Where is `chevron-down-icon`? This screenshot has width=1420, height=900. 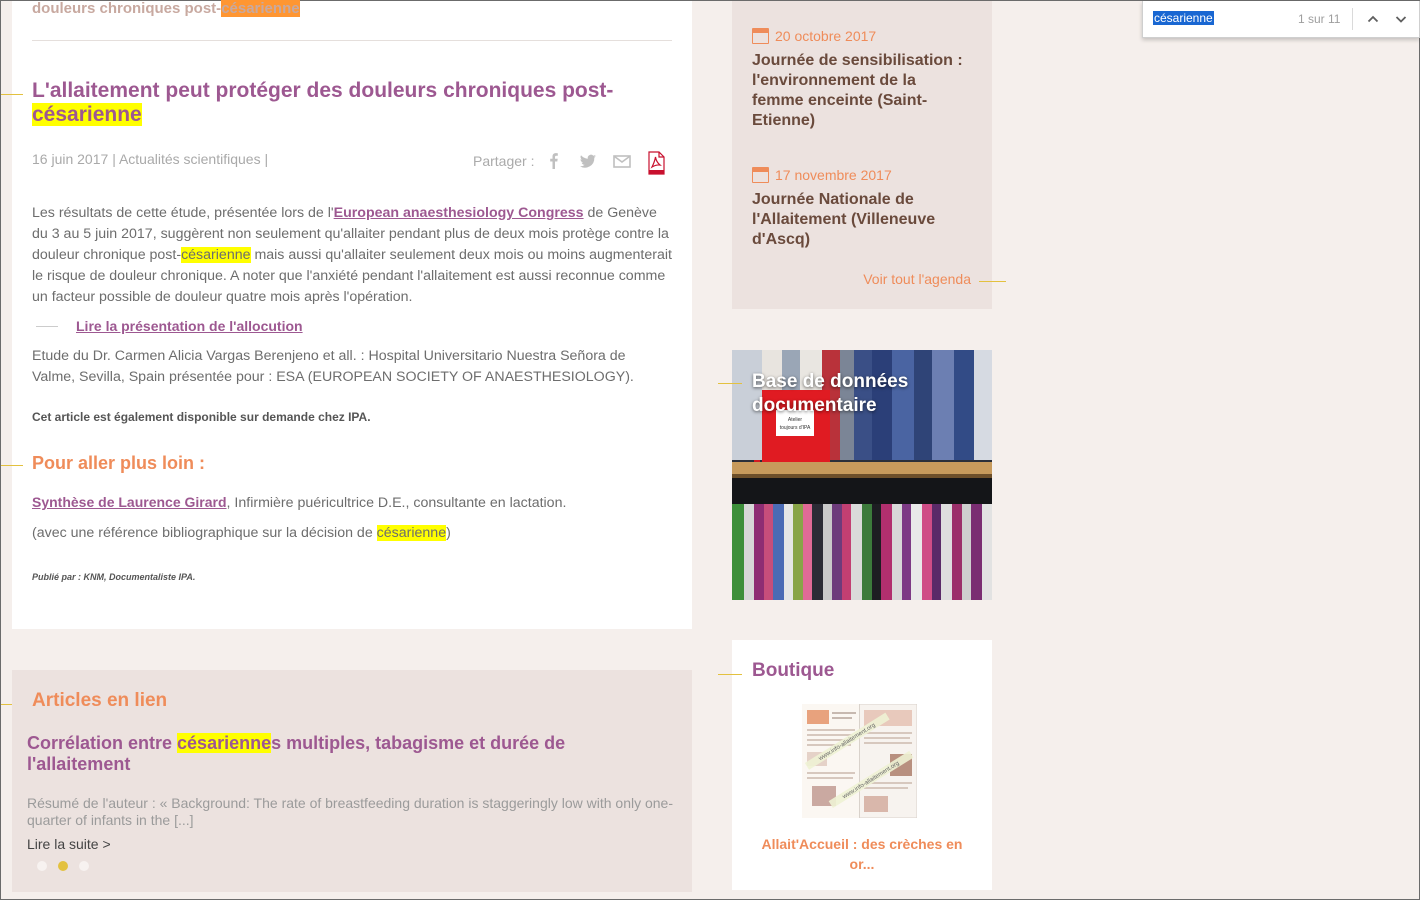
chevron-down-icon is located at coordinates (1401, 19).